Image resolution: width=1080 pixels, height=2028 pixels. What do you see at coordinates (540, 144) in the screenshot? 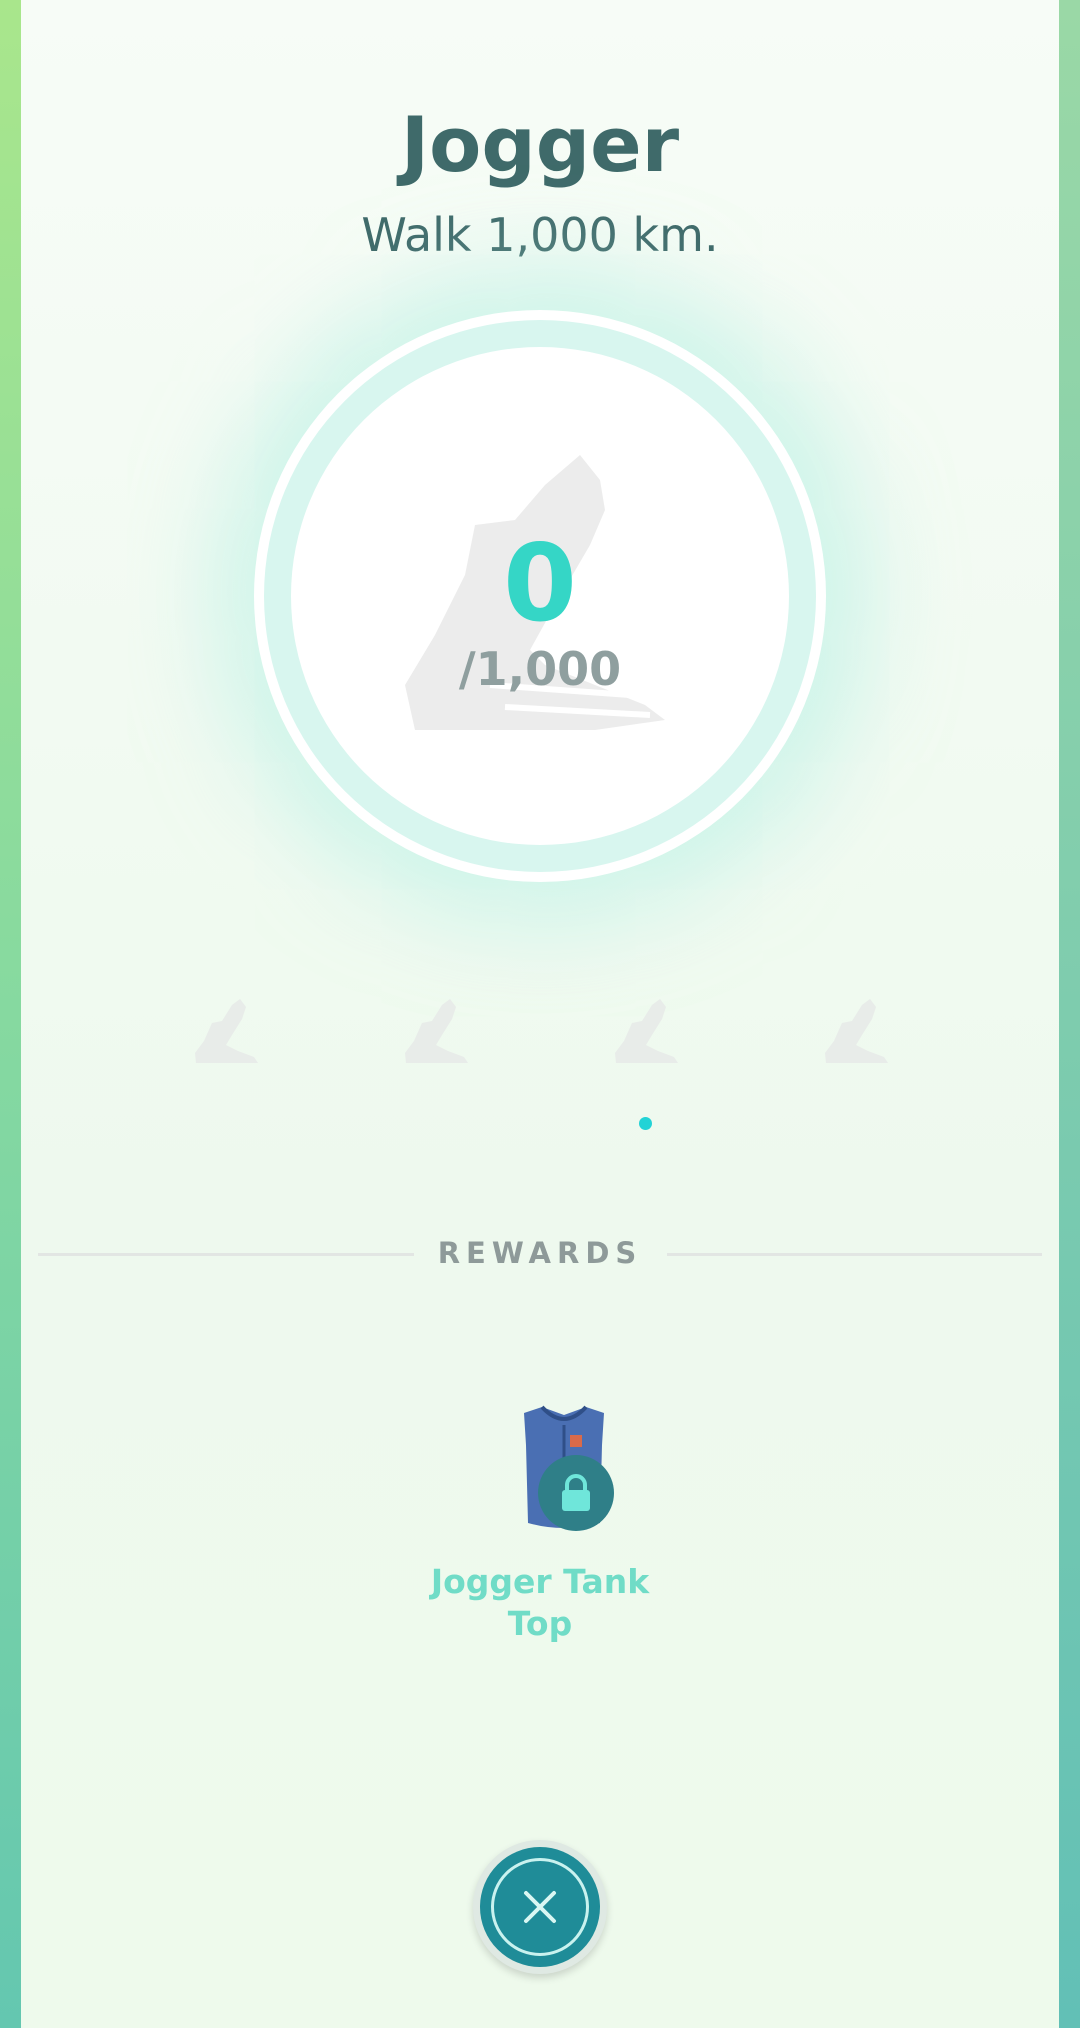
I see `medal-title: Jogger` at bounding box center [540, 144].